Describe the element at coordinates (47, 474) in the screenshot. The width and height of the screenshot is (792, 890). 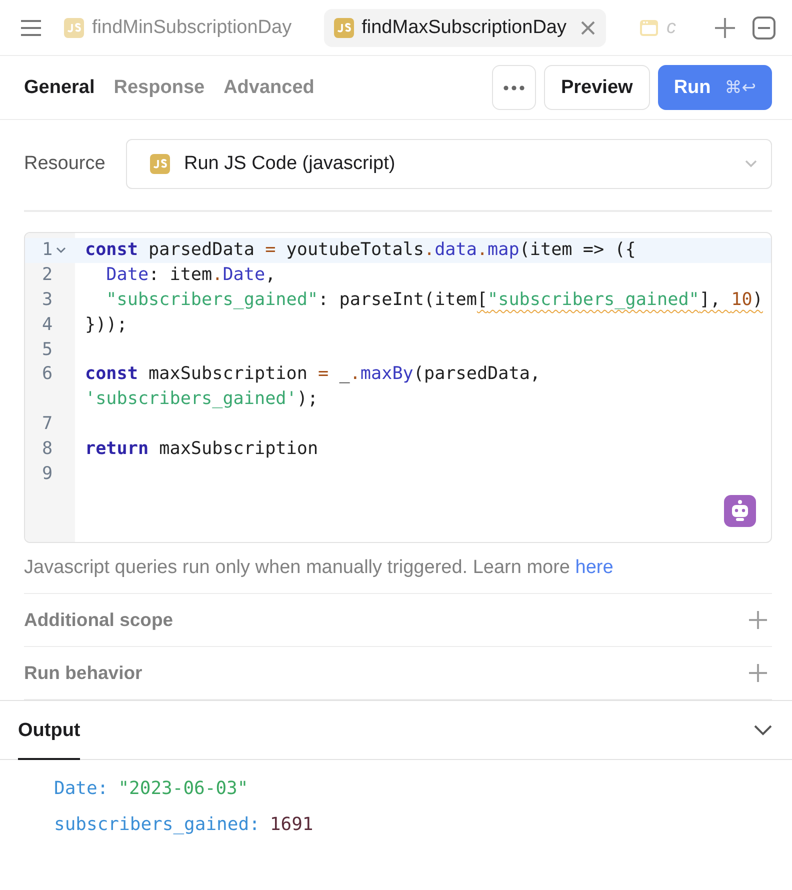
I see `line-number: 9` at that location.